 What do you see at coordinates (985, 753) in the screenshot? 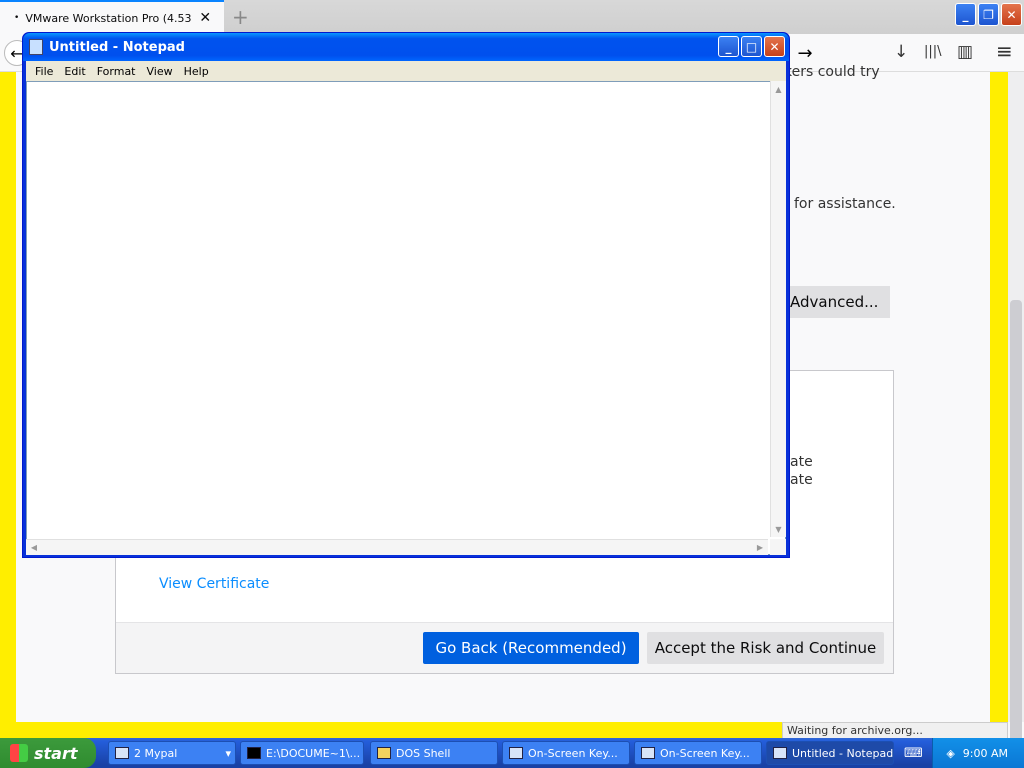
I see `clock: 9:00 AM` at bounding box center [985, 753].